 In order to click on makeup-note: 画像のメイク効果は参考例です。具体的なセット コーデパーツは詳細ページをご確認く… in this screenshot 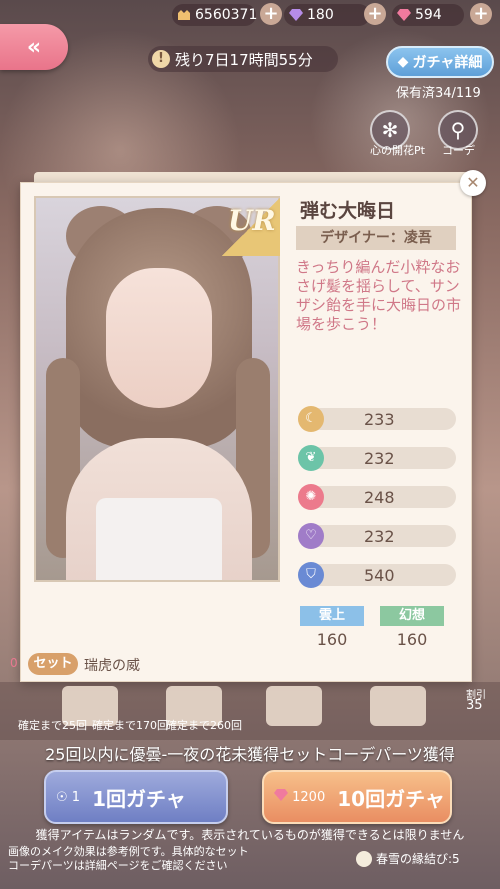, I will do `click(128, 859)`.